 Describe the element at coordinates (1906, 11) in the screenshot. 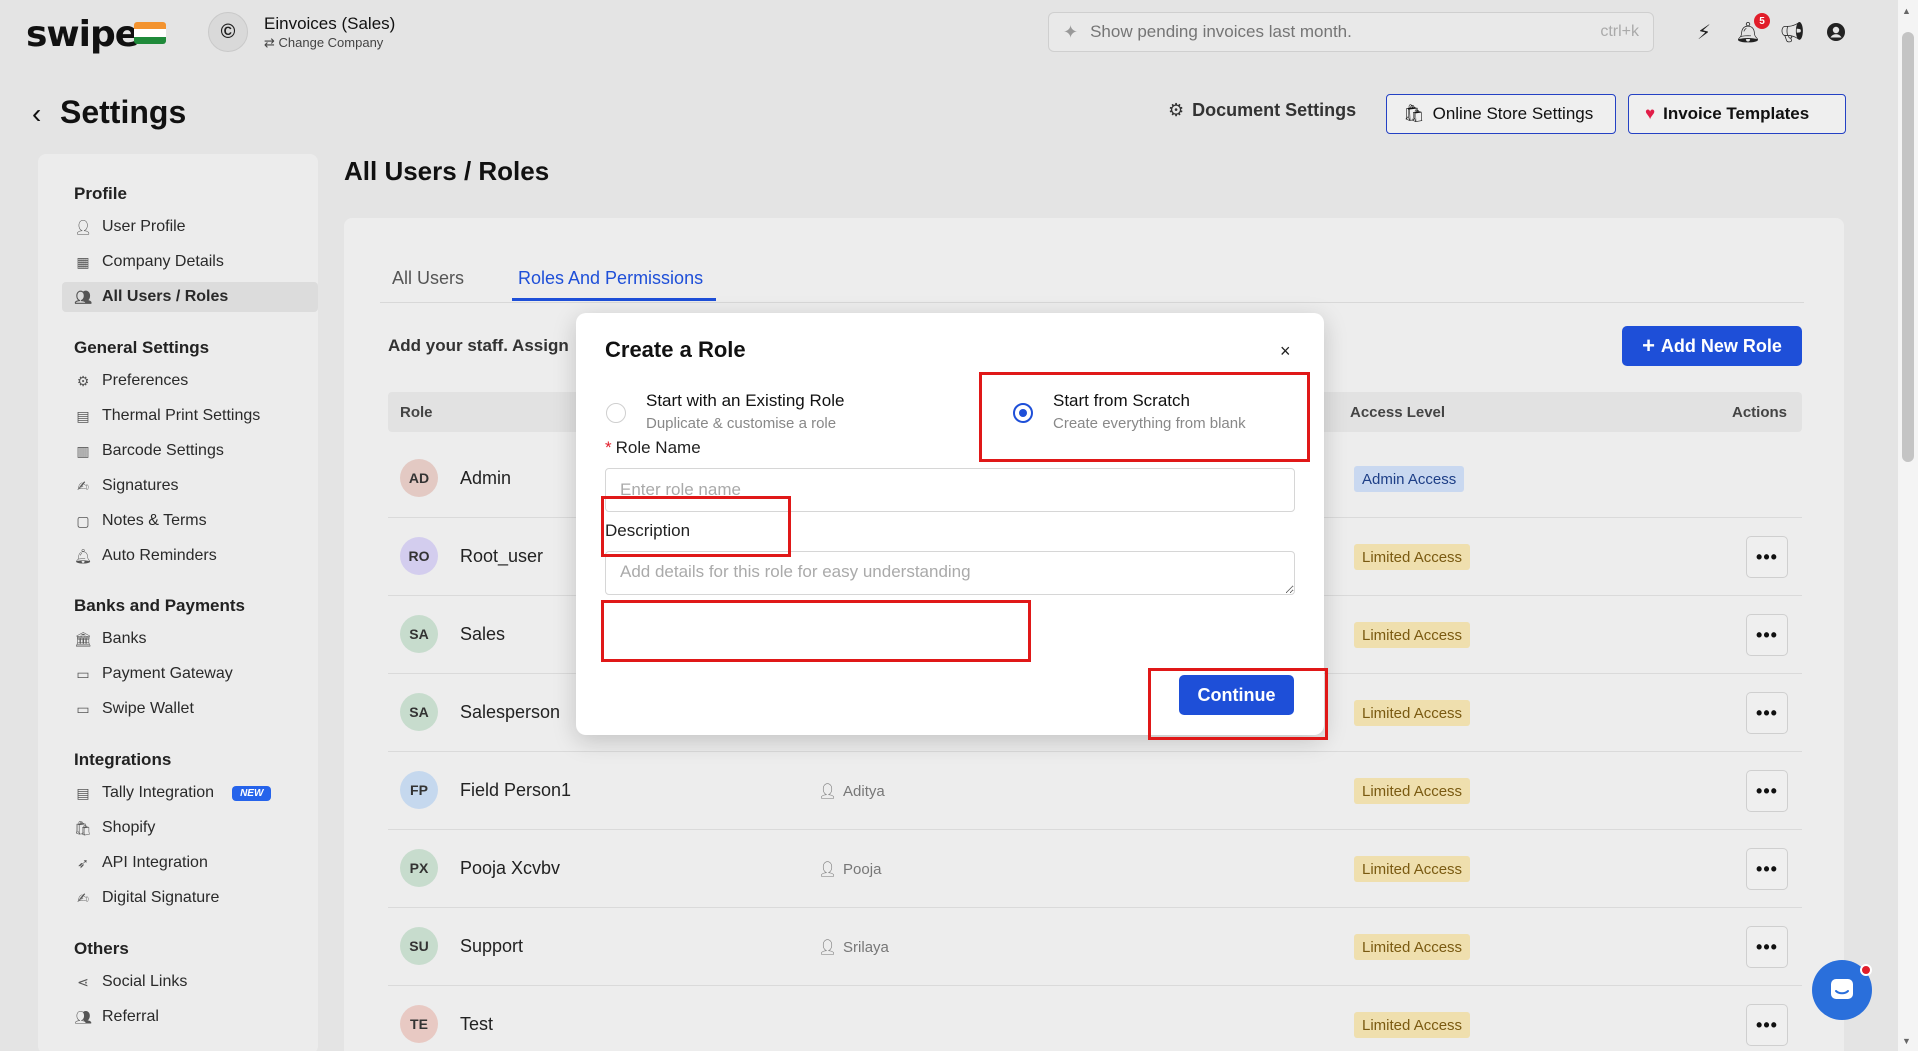

I see `scroll-up-arrow-icon: ▲` at that location.